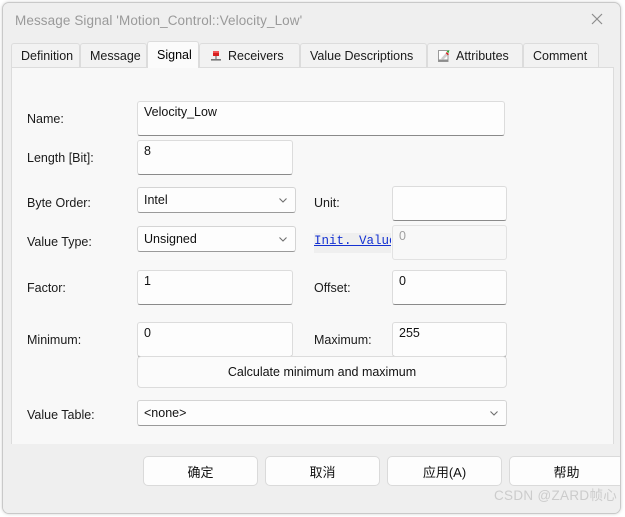  I want to click on minimum-input: 0, so click(215, 339).